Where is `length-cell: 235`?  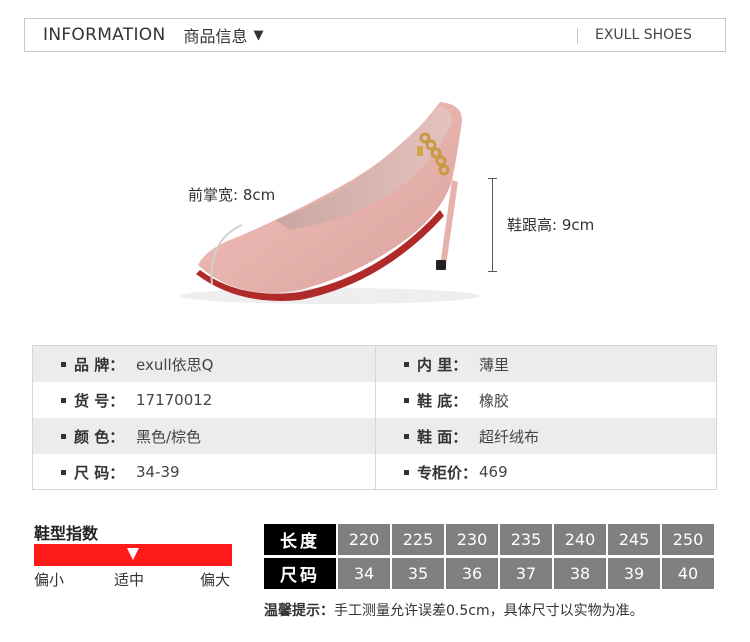
length-cell: 235 is located at coordinates (526, 539).